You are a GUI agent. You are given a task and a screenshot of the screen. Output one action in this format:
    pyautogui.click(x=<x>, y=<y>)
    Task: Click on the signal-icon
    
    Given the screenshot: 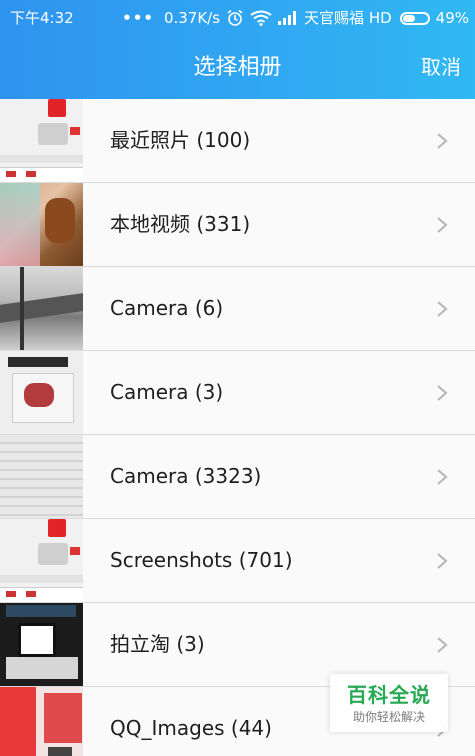 What is the action you would take?
    pyautogui.click(x=287, y=18)
    